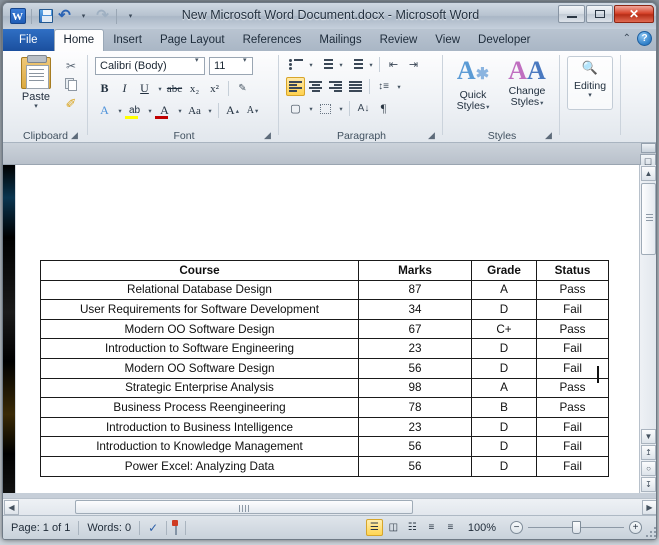 Image resolution: width=659 pixels, height=545 pixels. Describe the element at coordinates (197, 60) in the screenshot. I see `font-name-chevron-down-icon: ▾` at that location.